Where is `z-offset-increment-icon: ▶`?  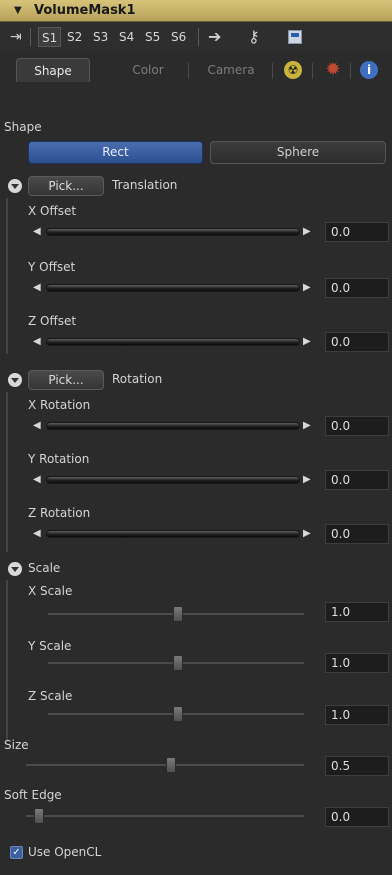 z-offset-increment-icon: ▶ is located at coordinates (307, 341).